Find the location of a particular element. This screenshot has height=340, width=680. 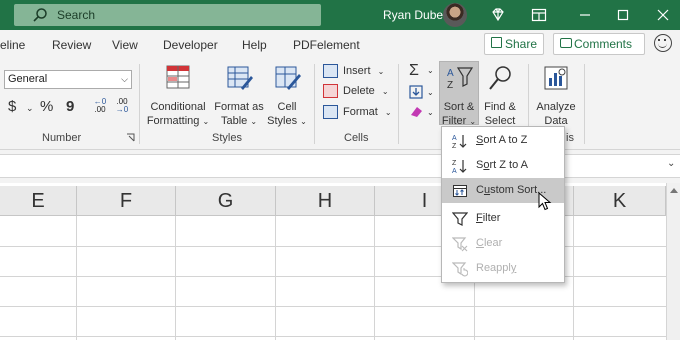

sort-filter-button: A Z Sort & Filter ⌄ is located at coordinates (459, 96).